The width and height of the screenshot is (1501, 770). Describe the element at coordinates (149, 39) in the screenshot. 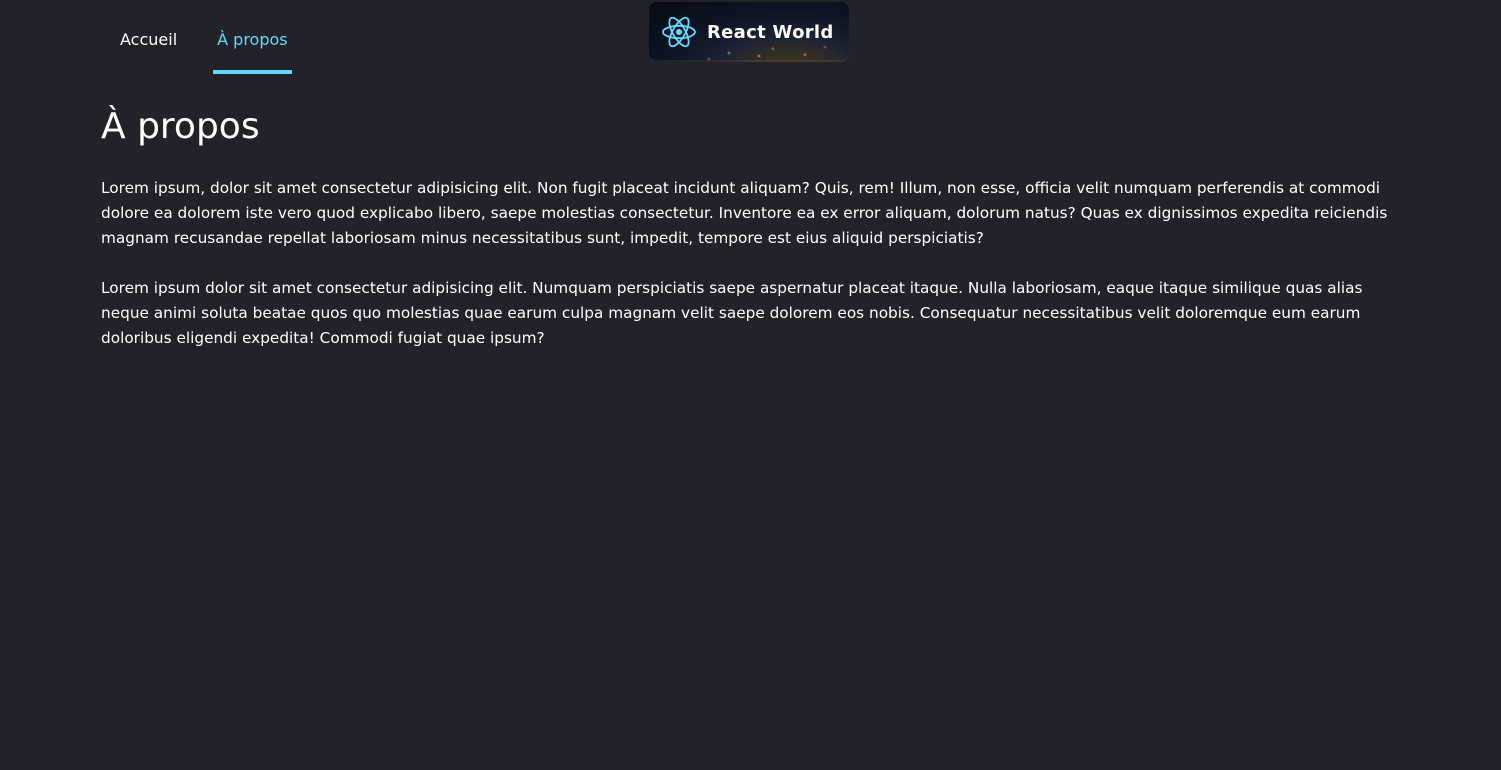

I see `nav-link-label: Accueil` at that location.